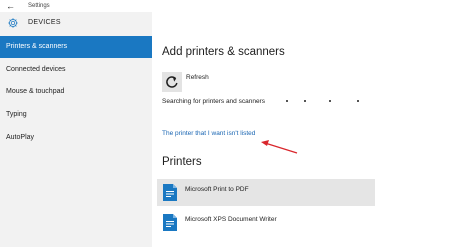  What do you see at coordinates (36, 69) in the screenshot?
I see `sidebar-item-label: Connected devices` at bounding box center [36, 69].